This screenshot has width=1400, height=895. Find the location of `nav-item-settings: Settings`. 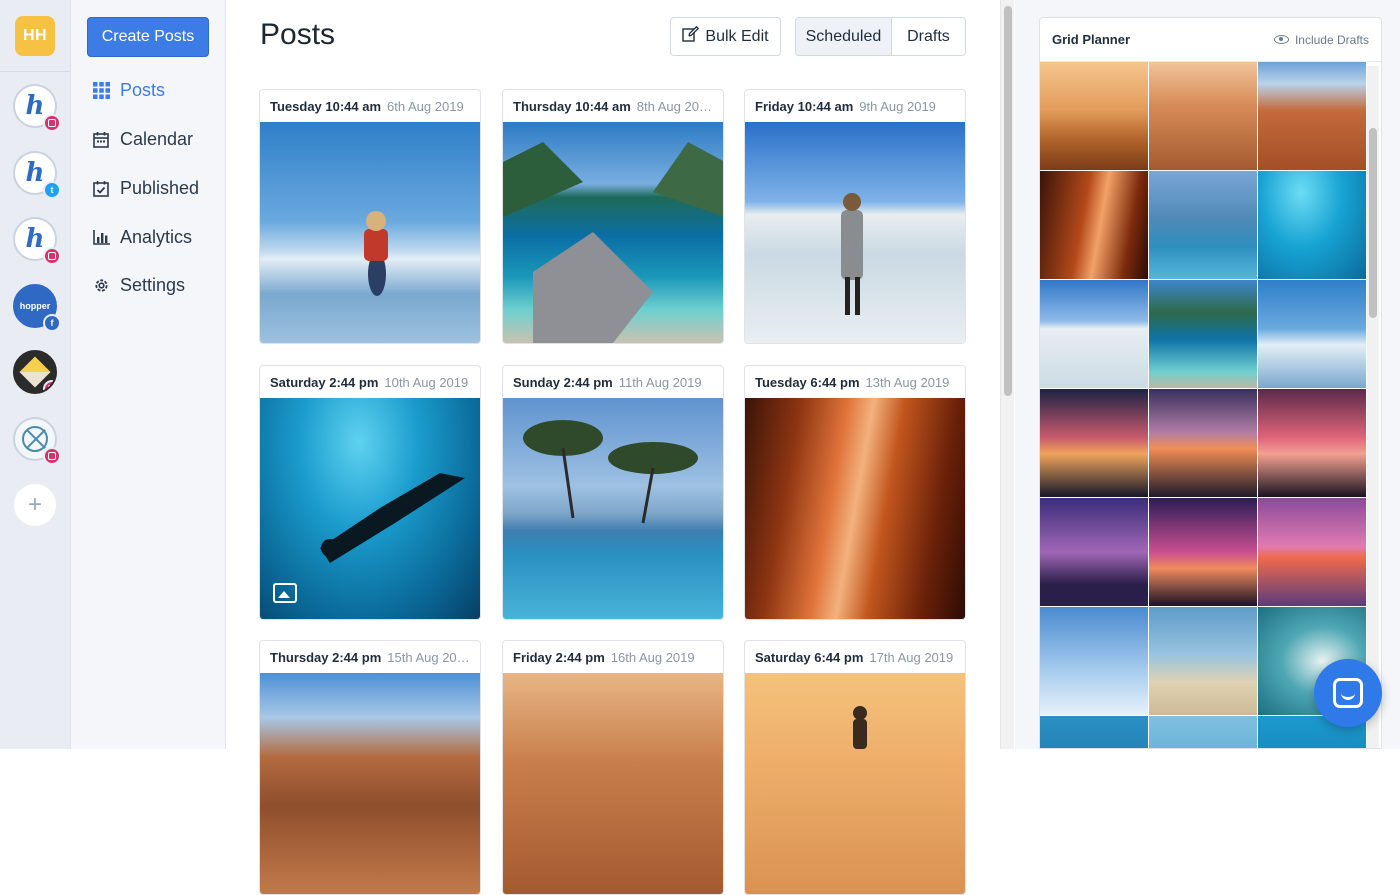

nav-item-settings: Settings is located at coordinates (138, 285).